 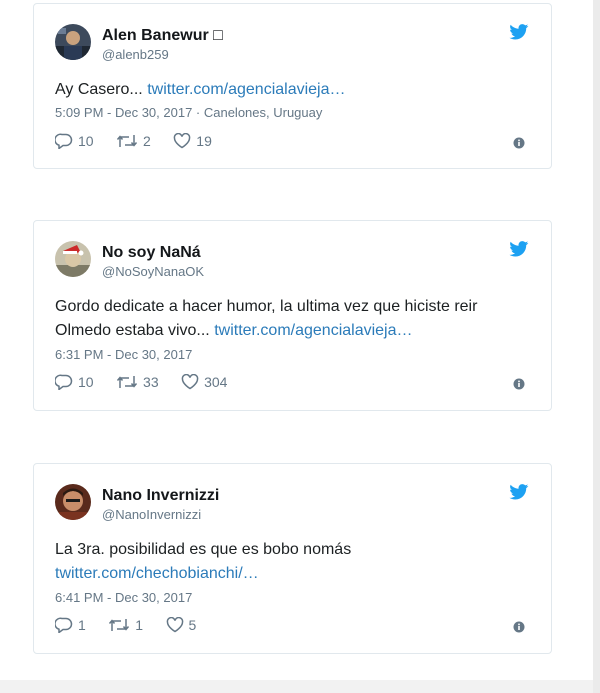 I want to click on tweet-actions: 1 1 5, so click(x=134, y=627).